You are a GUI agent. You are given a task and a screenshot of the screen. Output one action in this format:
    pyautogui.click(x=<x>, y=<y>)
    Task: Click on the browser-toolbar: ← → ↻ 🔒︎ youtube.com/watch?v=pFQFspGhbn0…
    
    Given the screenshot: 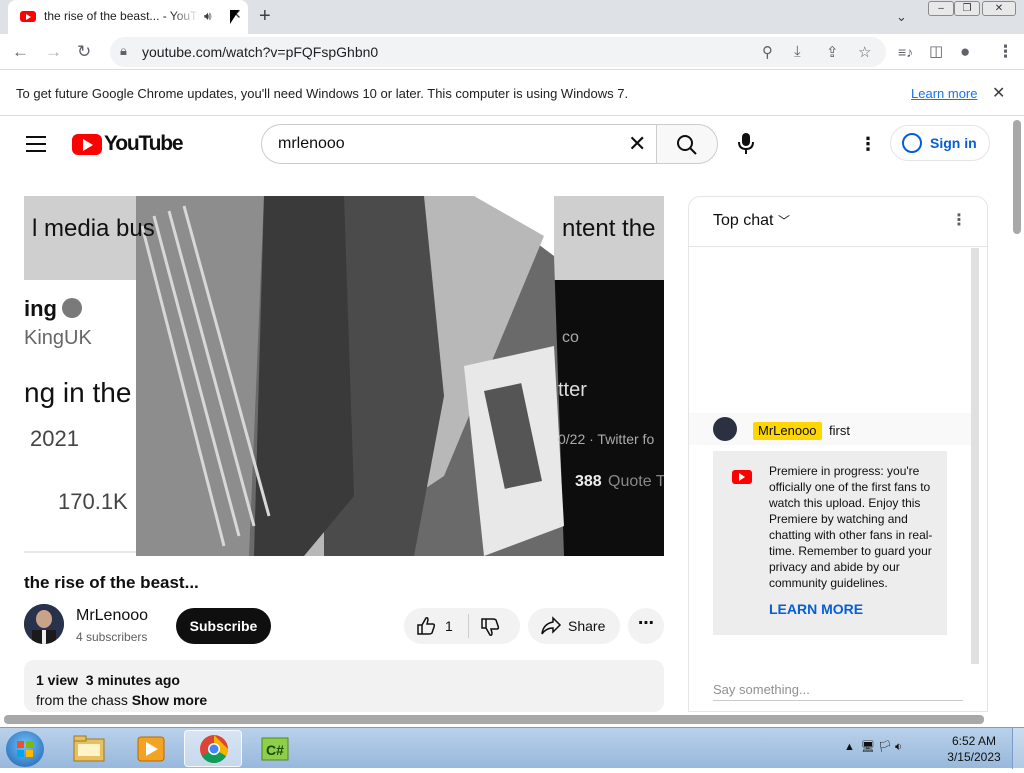 What is the action you would take?
    pyautogui.click(x=512, y=52)
    